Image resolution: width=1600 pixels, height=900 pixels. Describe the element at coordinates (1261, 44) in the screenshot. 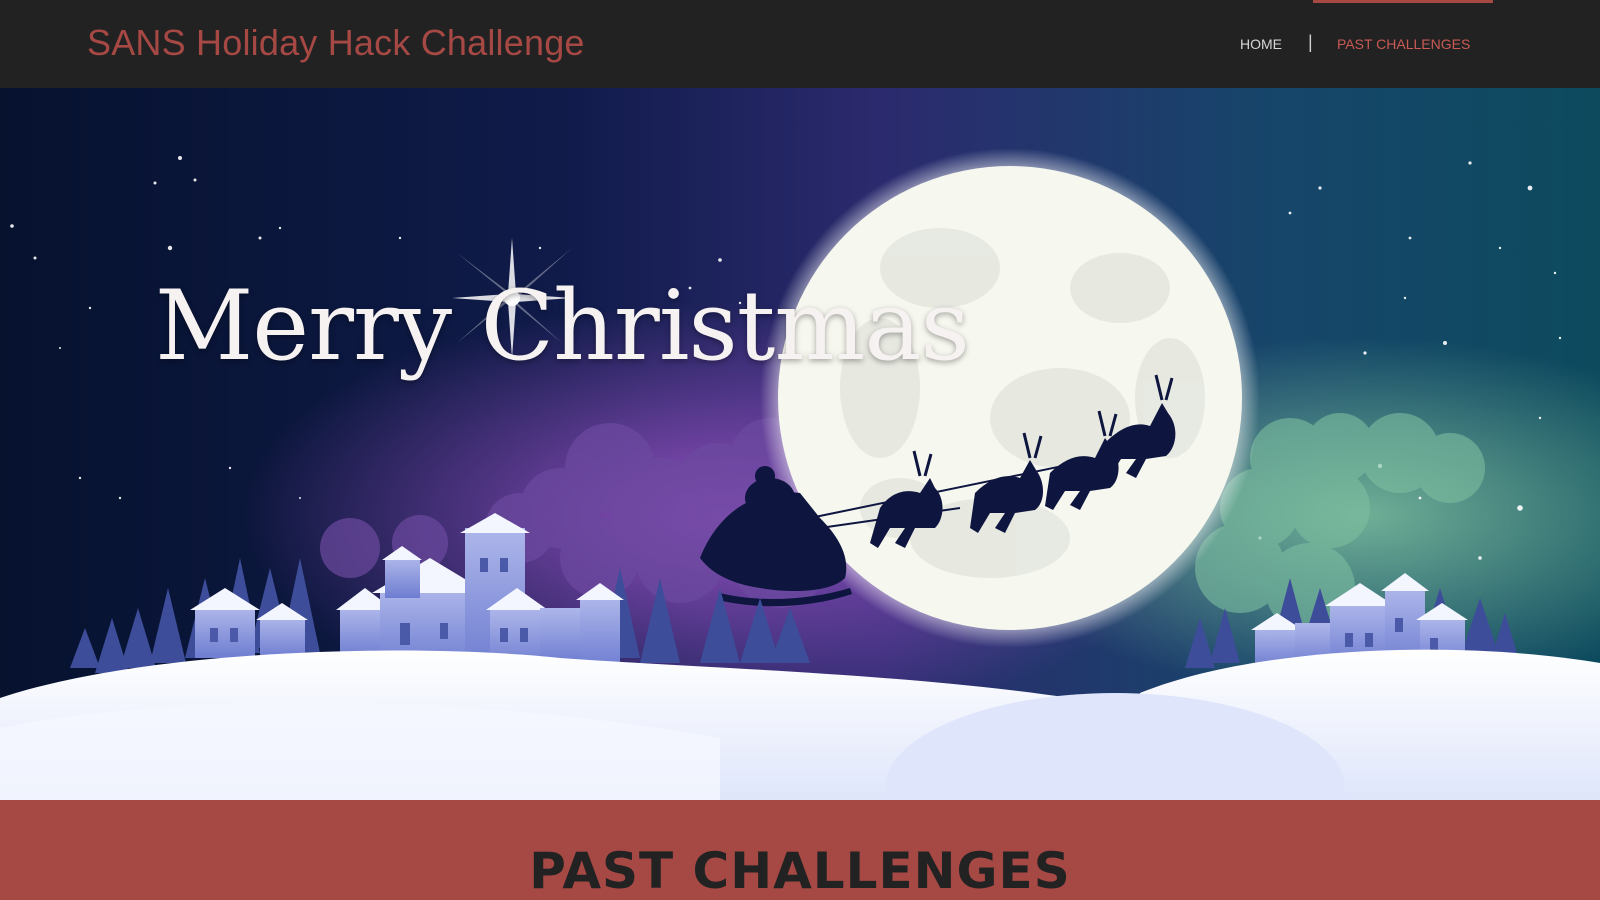

I see `nav-home-link: HOME` at that location.